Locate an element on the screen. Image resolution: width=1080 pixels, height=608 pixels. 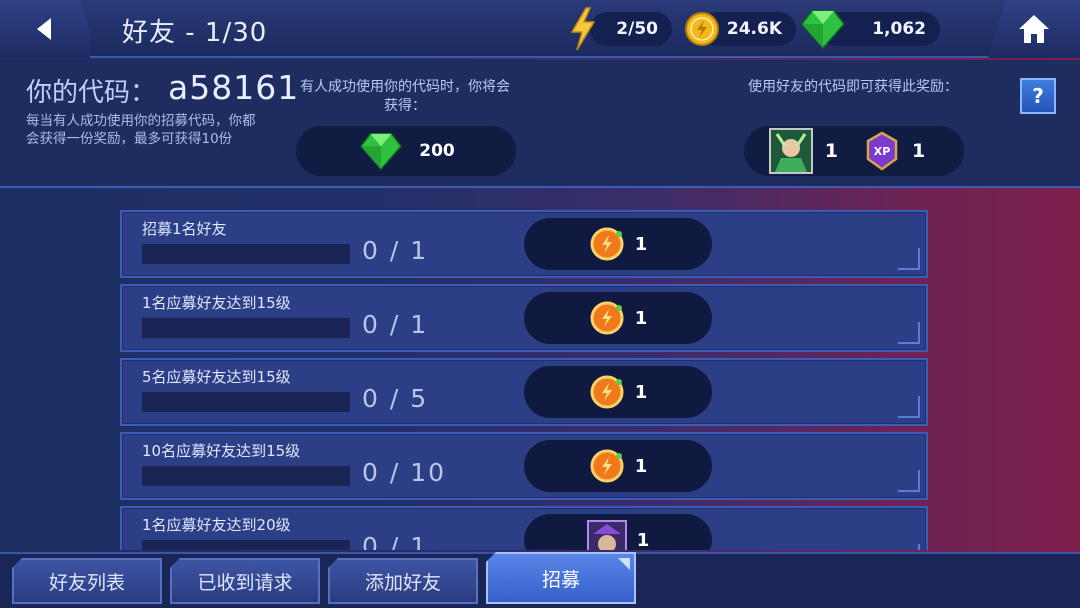
task-row: 10名应募好友达到15级 0 / 10 1 is located at coordinates (524, 466).